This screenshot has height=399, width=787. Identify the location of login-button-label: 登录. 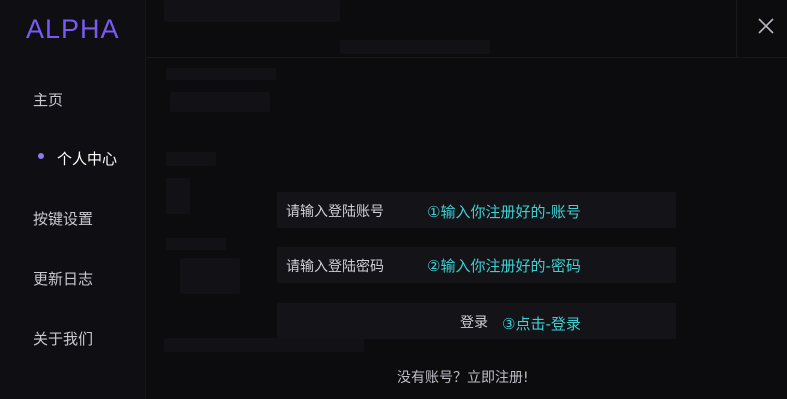
(474, 323).